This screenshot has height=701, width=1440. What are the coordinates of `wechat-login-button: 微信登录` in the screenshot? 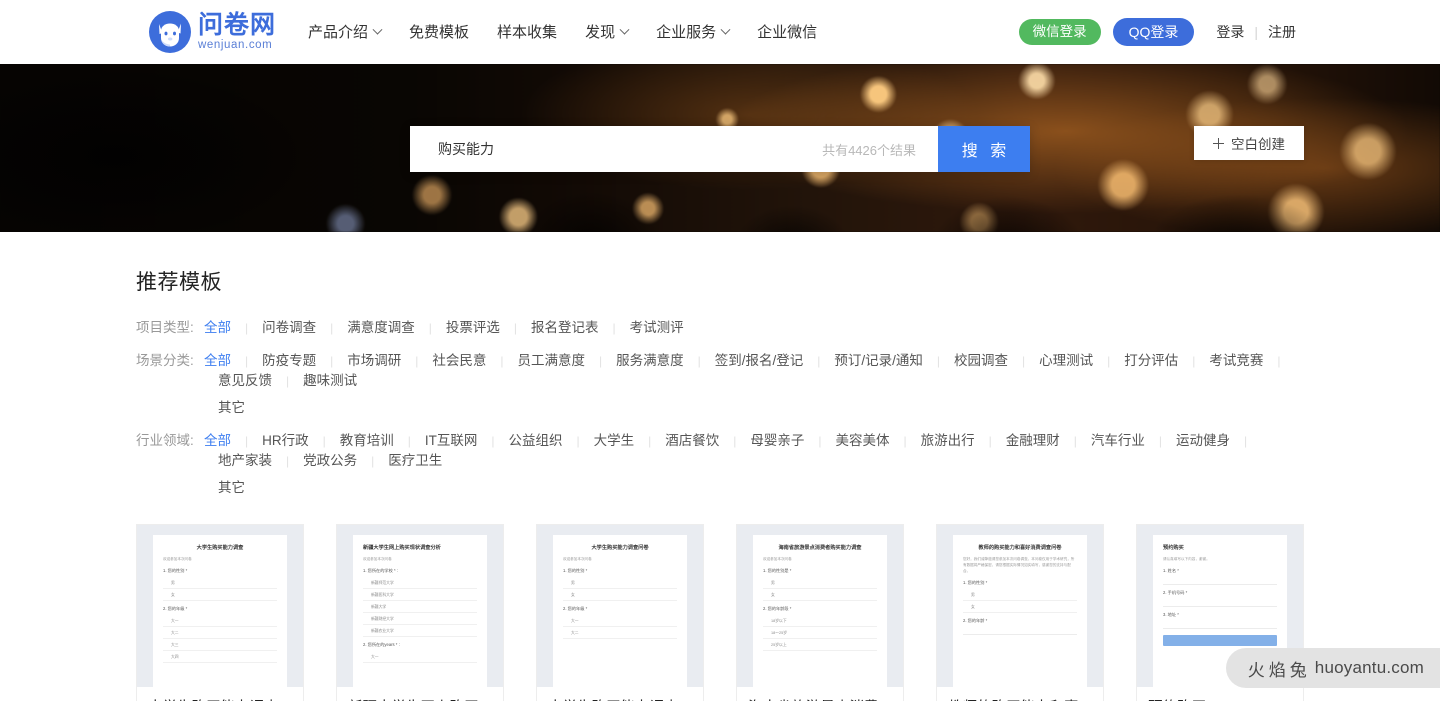 It's located at (1059, 32).